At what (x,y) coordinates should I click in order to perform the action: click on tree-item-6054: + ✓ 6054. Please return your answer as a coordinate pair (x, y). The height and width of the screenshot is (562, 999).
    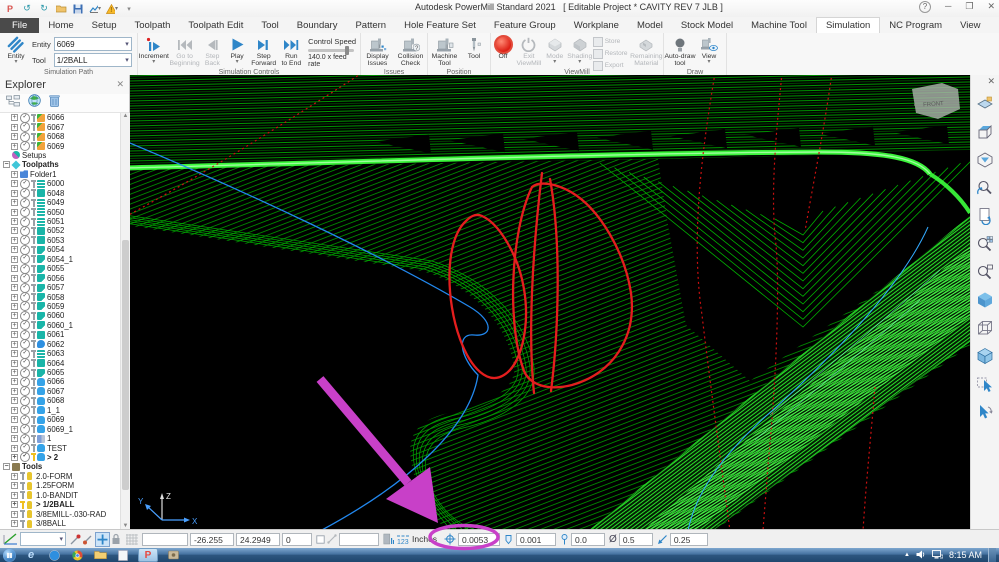
    Looking at the image, I should click on (60, 249).